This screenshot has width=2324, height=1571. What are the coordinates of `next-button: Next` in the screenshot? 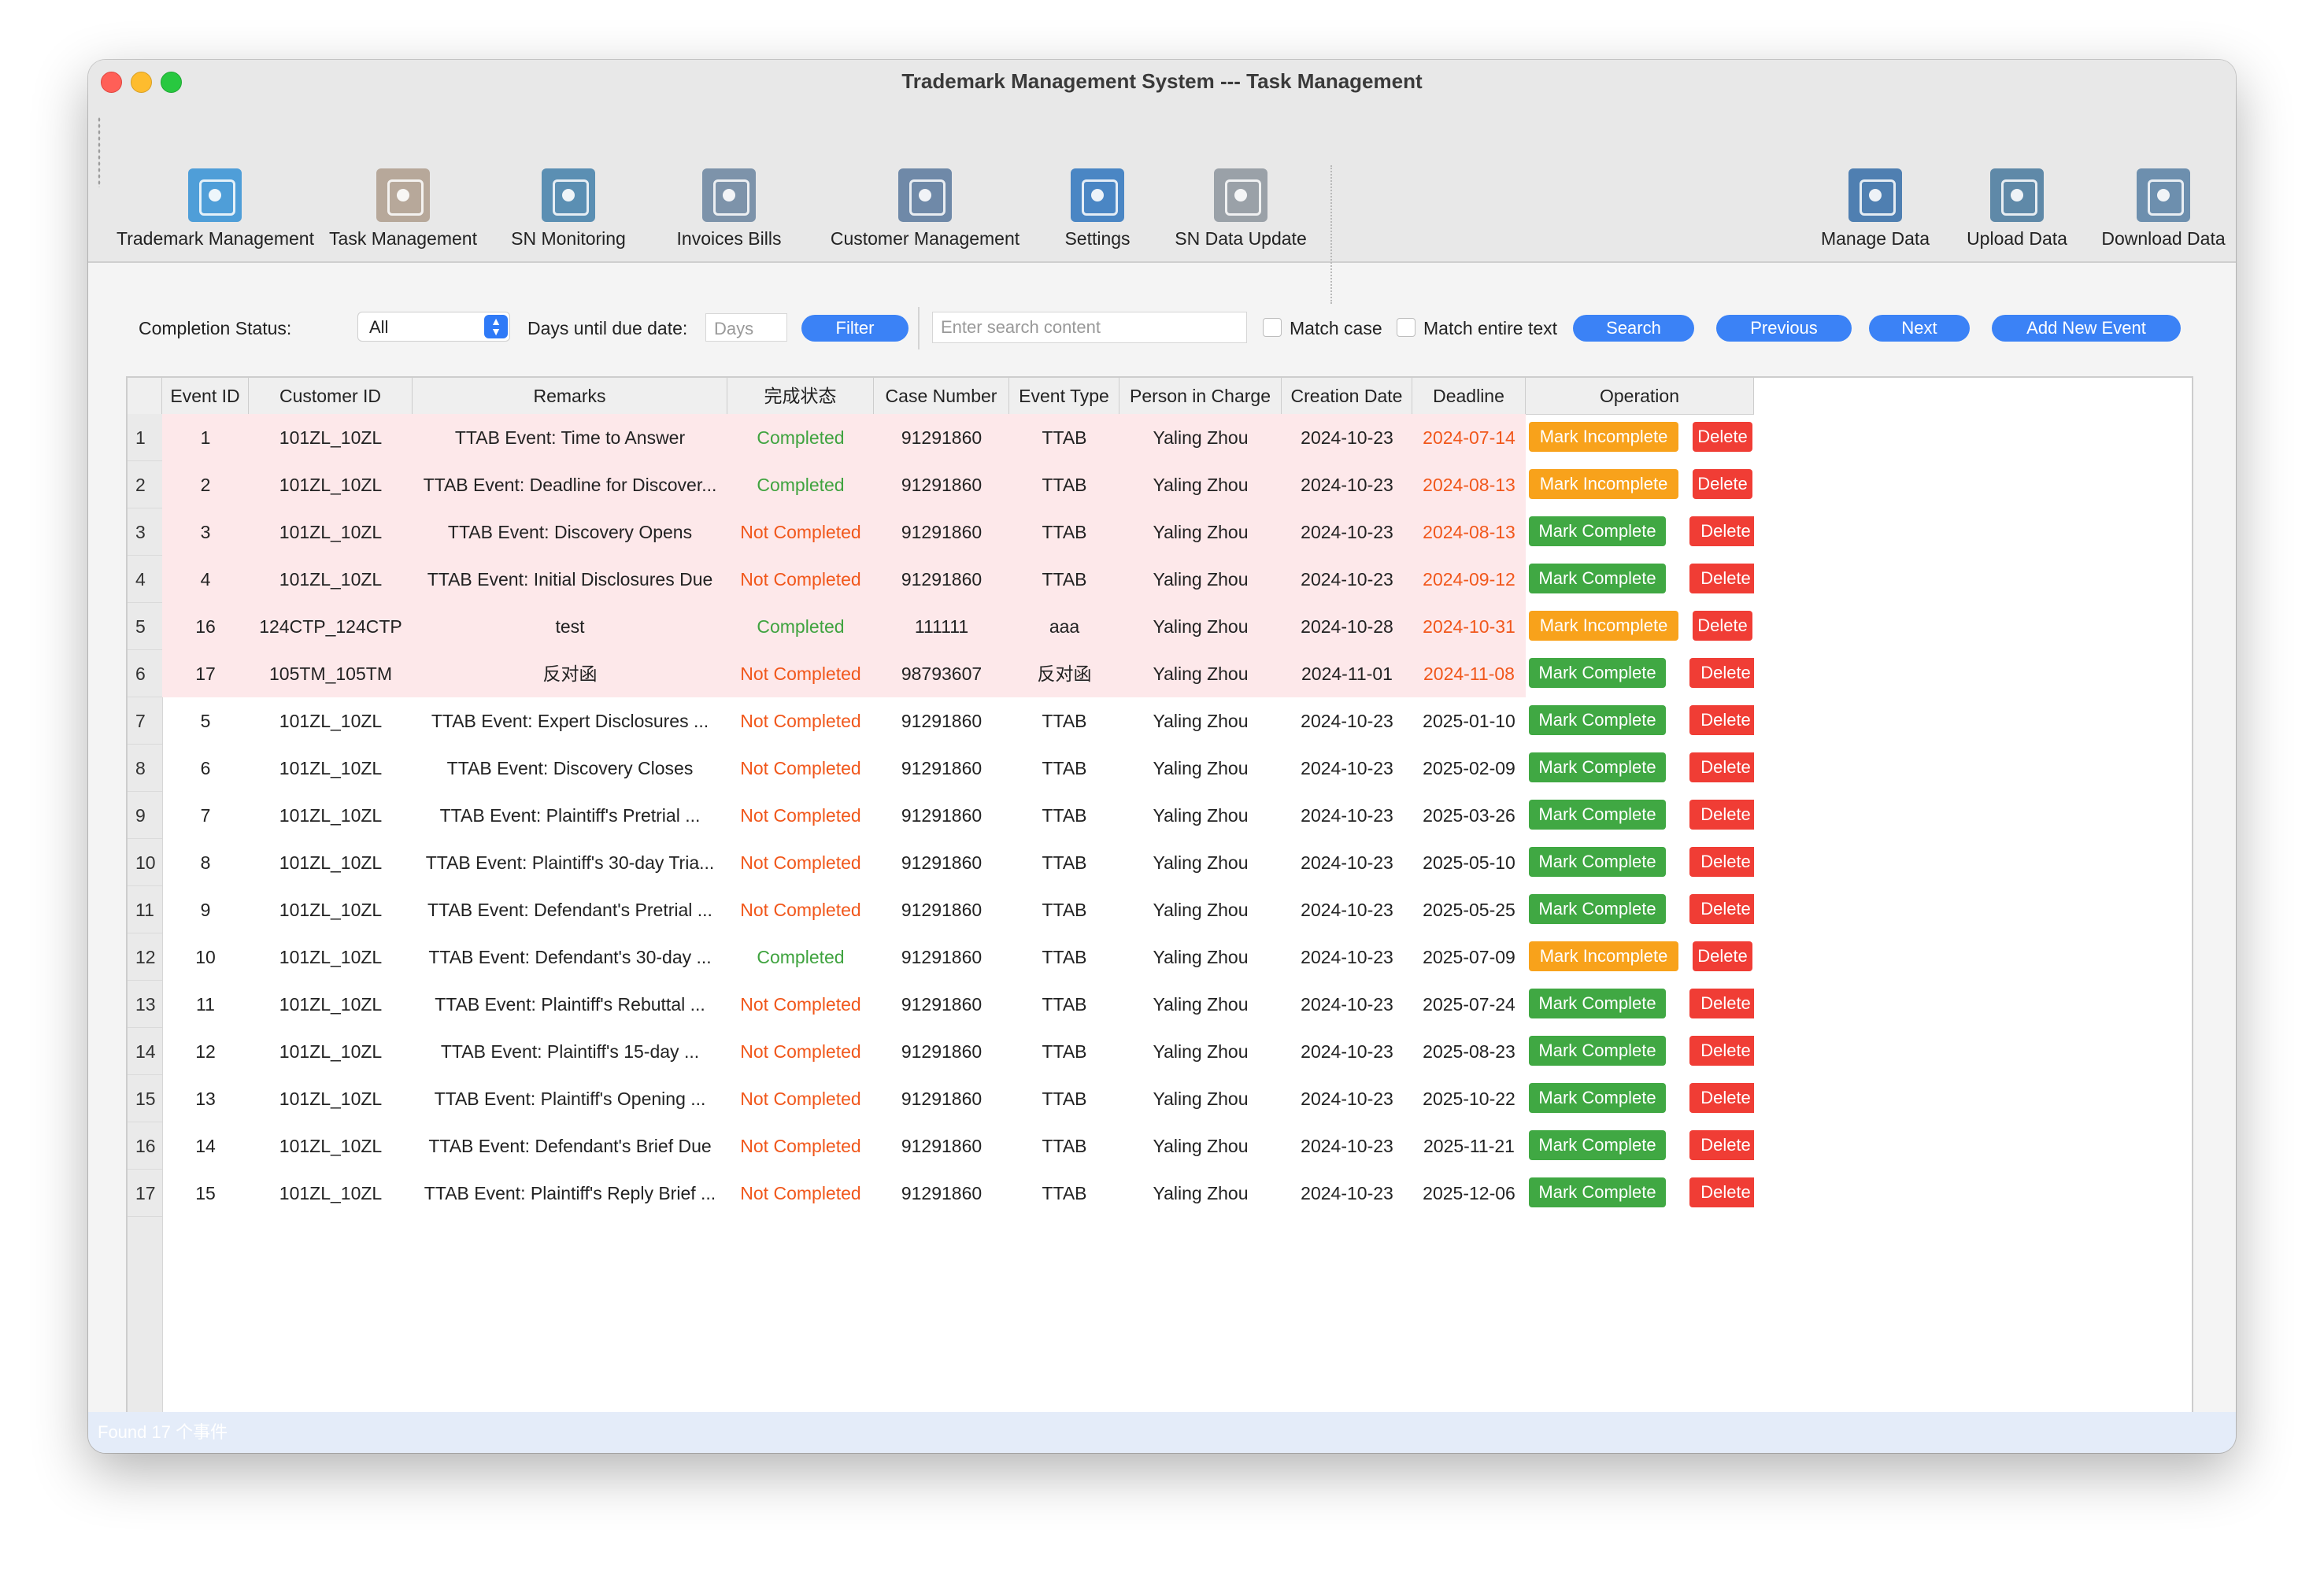 It's located at (1919, 328).